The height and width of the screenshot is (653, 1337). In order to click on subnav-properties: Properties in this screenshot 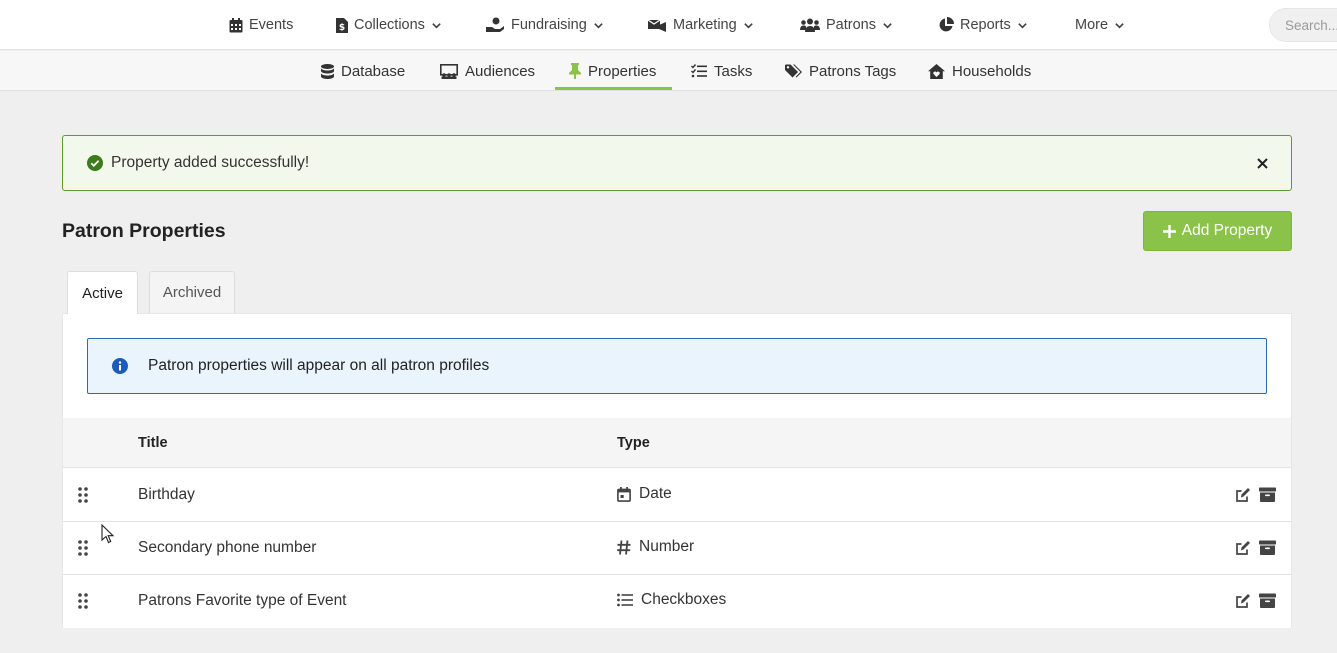, I will do `click(612, 71)`.